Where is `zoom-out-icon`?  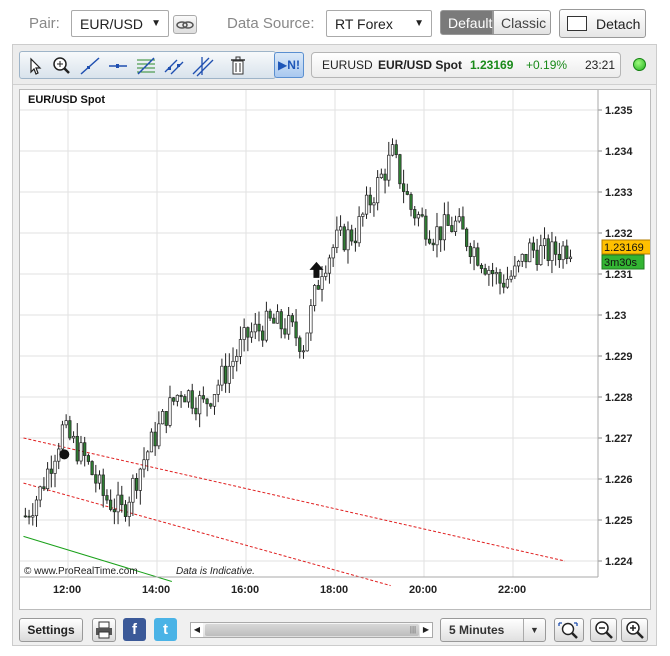
zoom-out-icon is located at coordinates (603, 630).